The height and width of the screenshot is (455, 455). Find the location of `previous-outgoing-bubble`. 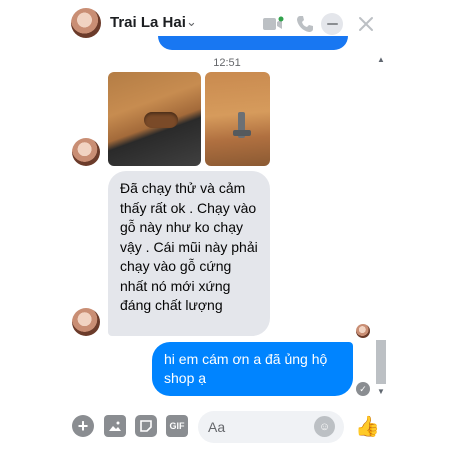

previous-outgoing-bubble is located at coordinates (253, 43).